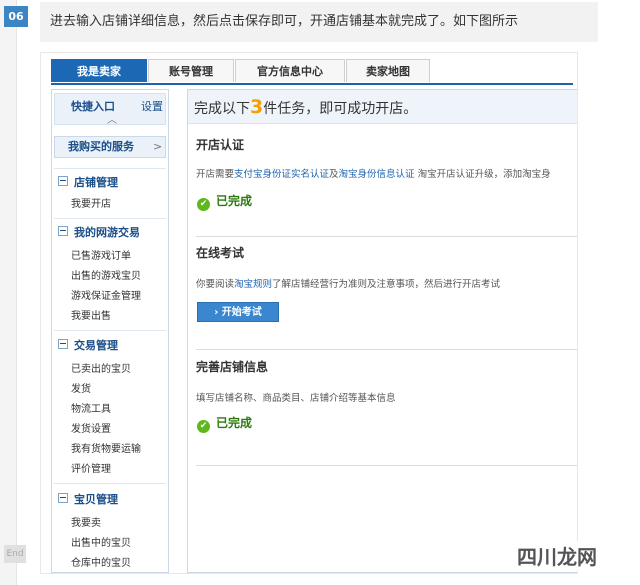 The width and height of the screenshot is (640, 585). What do you see at coordinates (110, 109) in the screenshot?
I see `quick-entry-box: 快捷入口 设置 ︿` at bounding box center [110, 109].